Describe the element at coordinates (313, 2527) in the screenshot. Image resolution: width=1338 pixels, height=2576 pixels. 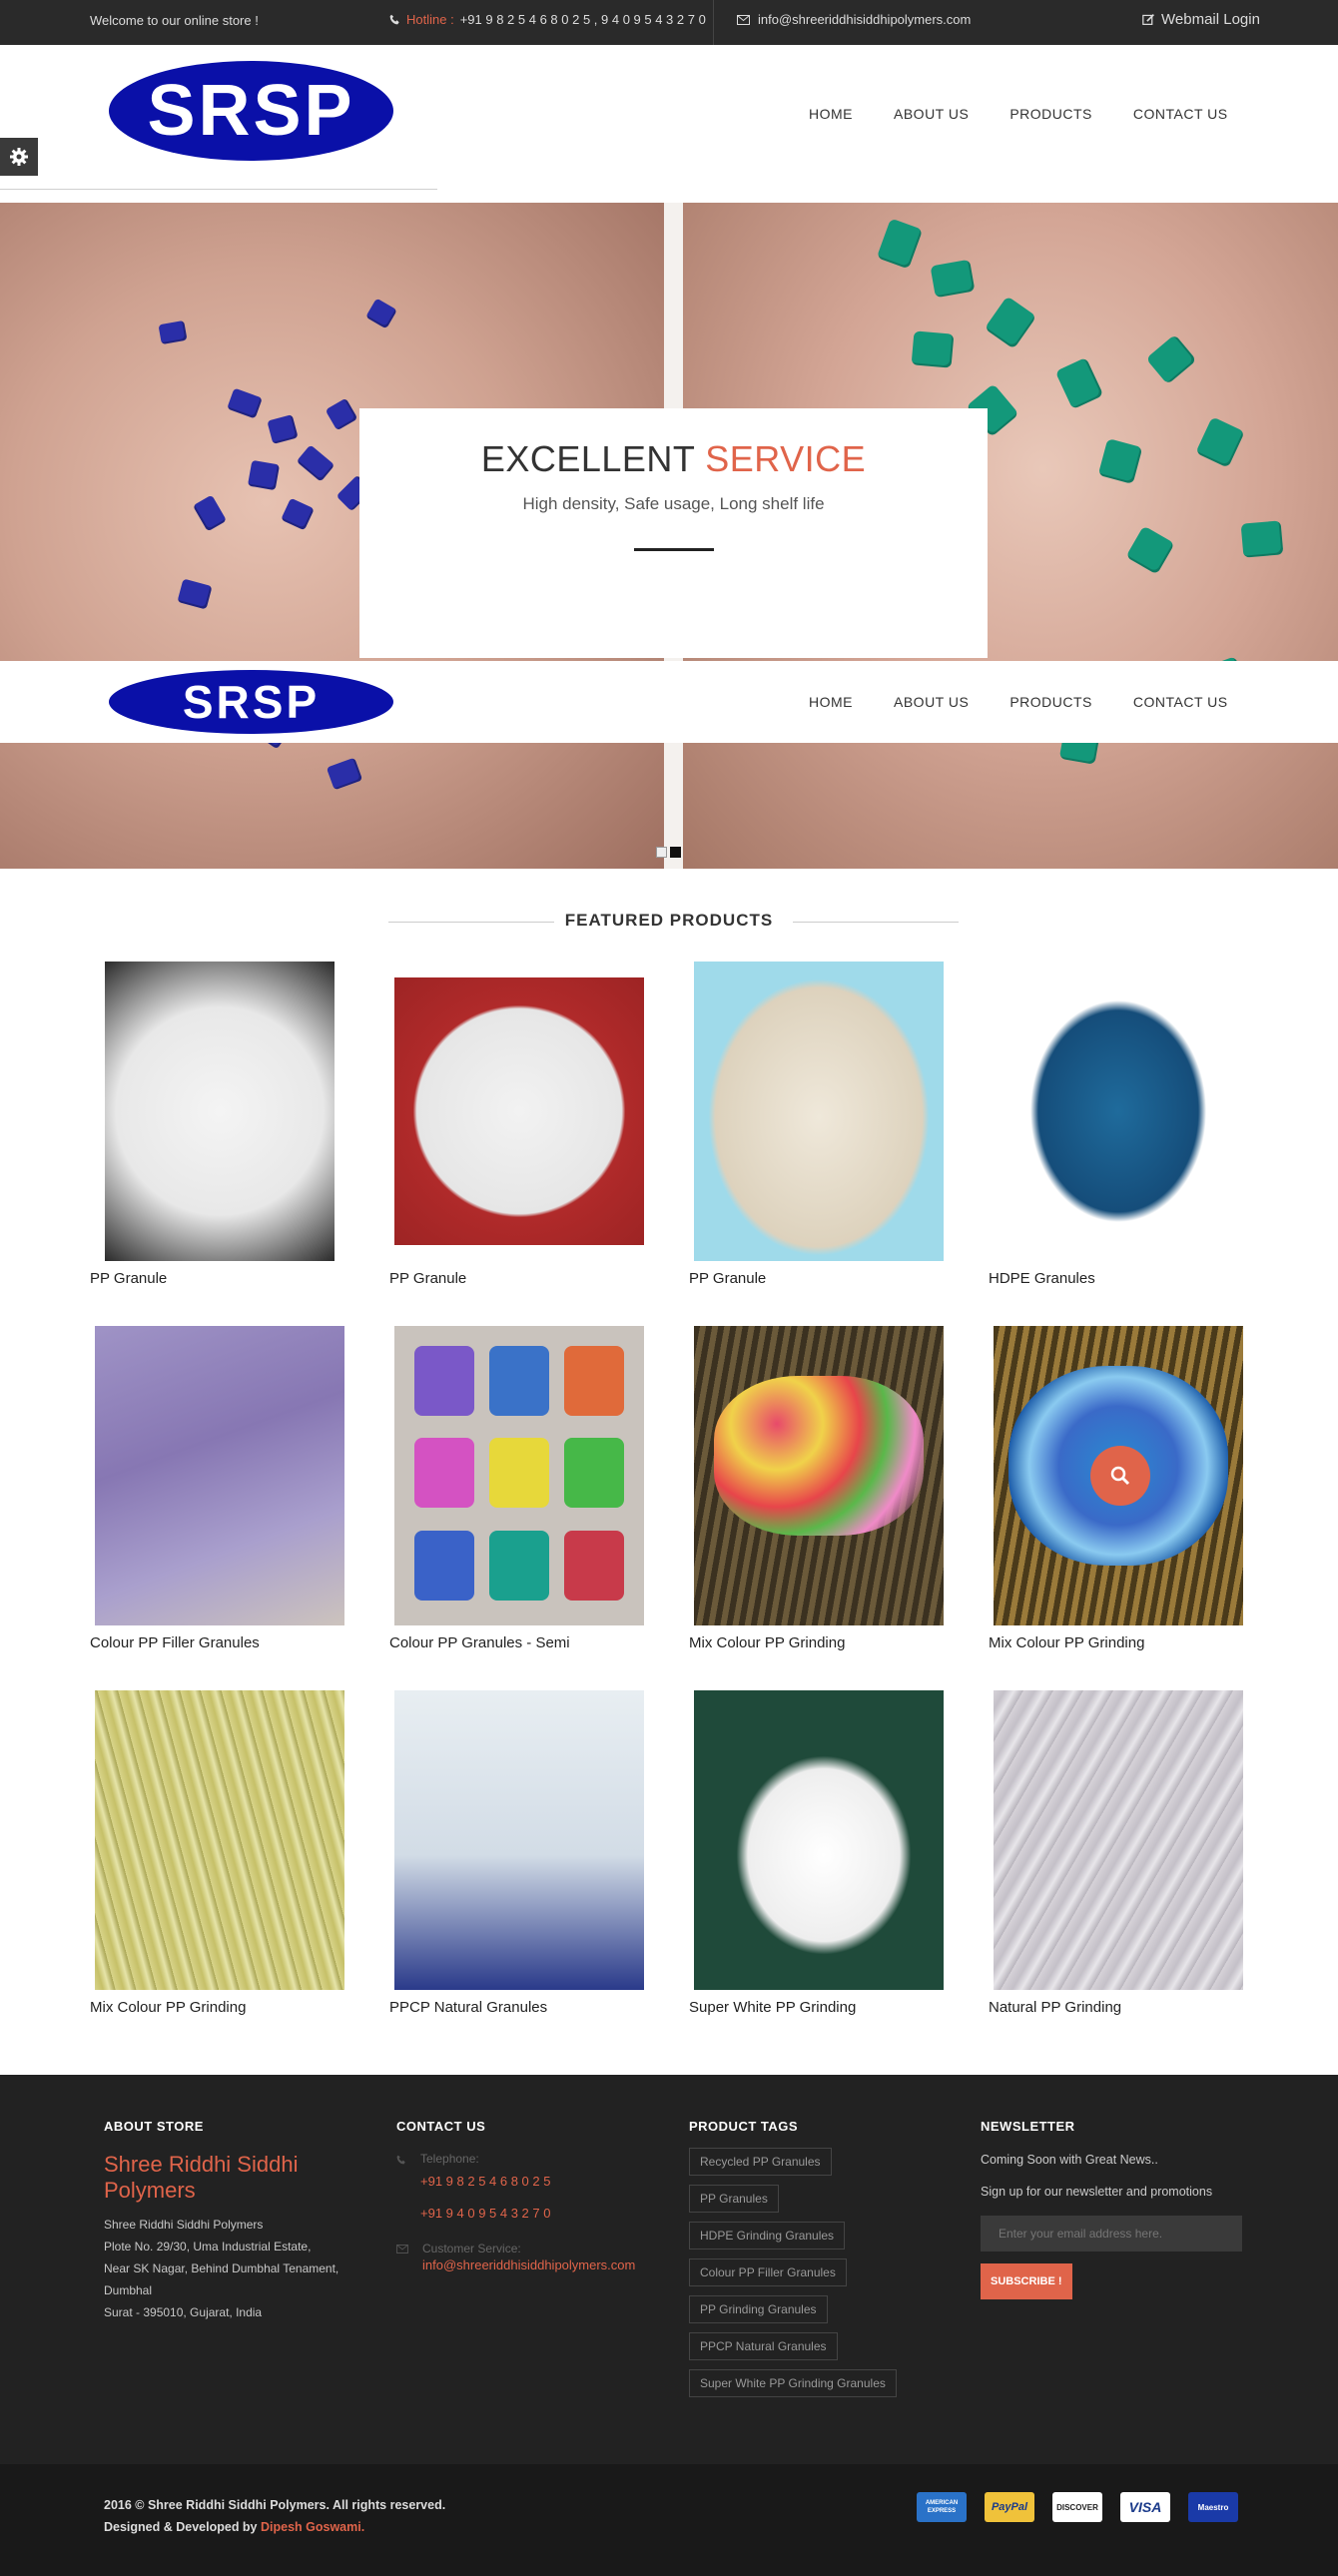
I see `developer-link: Dipesh Goswami.` at that location.